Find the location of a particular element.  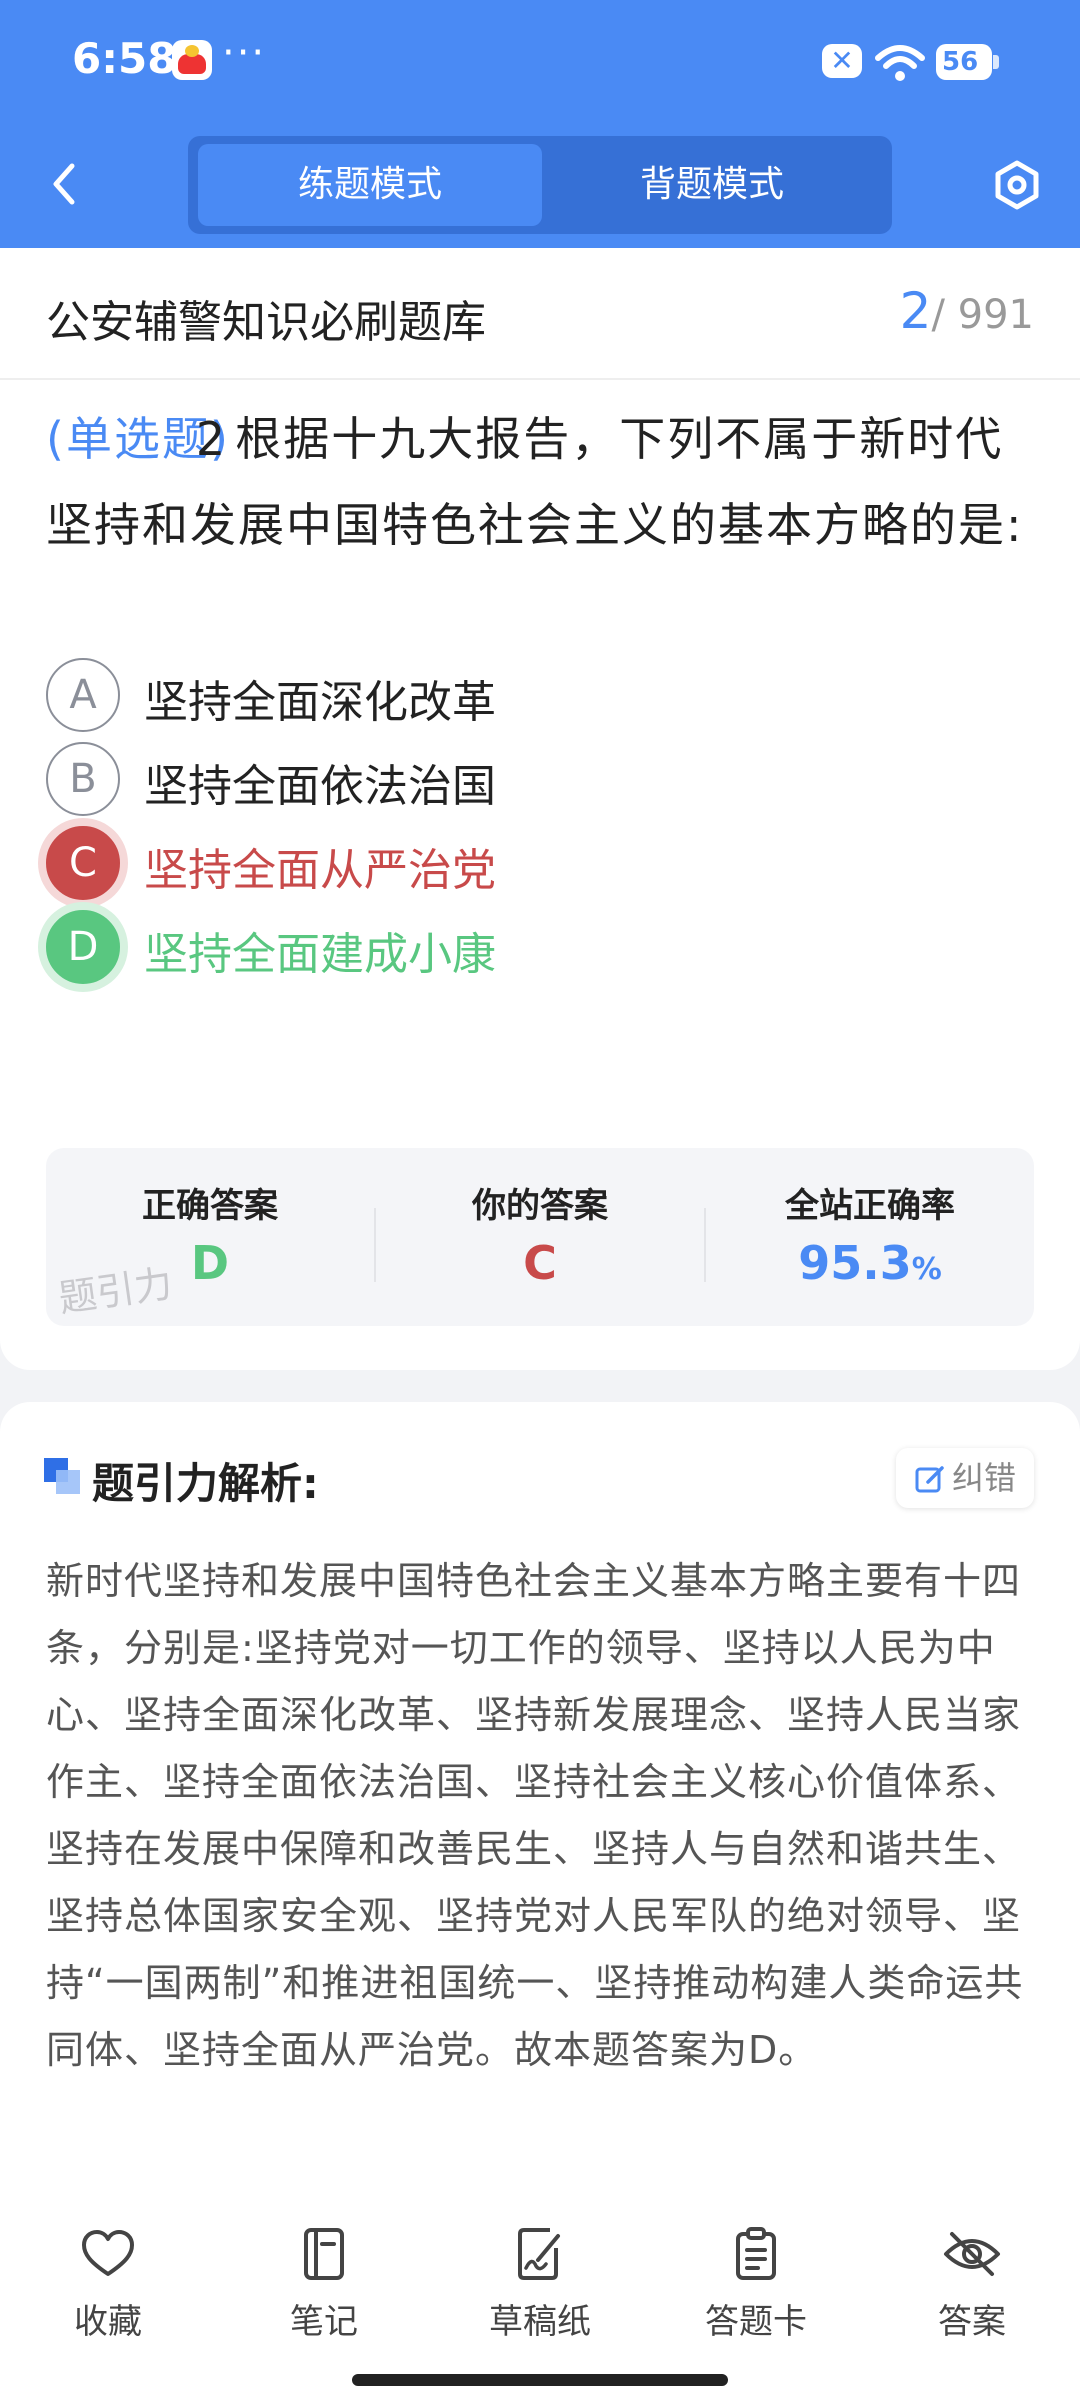

answer-summary: 正确答案 D 题引力 你的答案 C 全站正确率 95.3% is located at coordinates (540, 1237).